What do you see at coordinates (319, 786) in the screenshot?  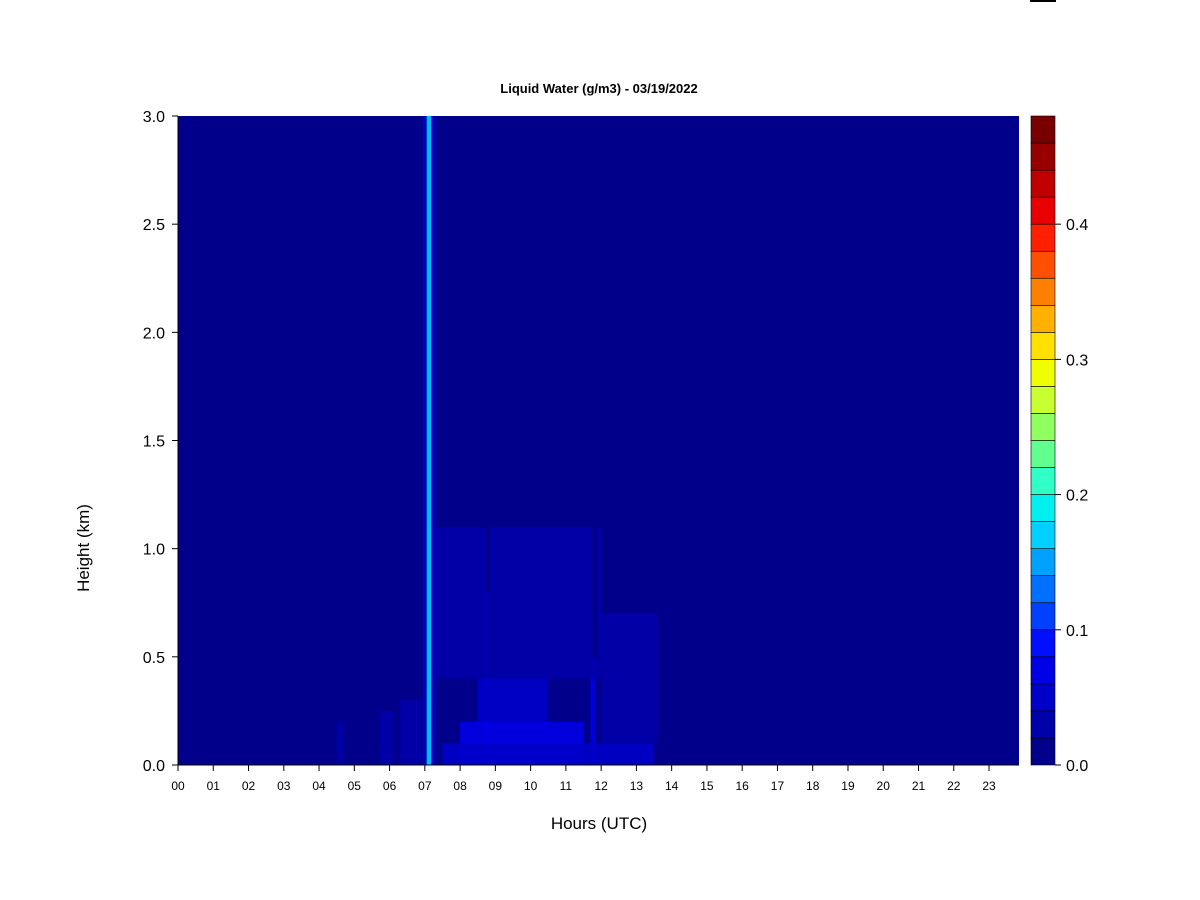 I see `x-tick-label: 04` at bounding box center [319, 786].